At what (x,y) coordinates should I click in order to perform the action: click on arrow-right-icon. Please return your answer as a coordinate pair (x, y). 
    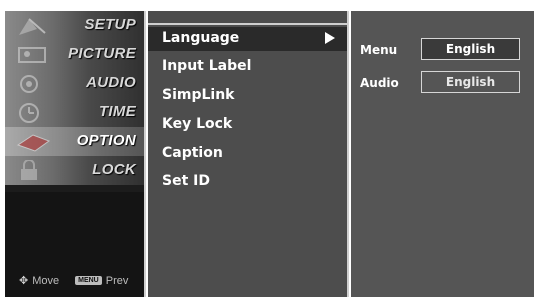
    Looking at the image, I should click on (330, 38).